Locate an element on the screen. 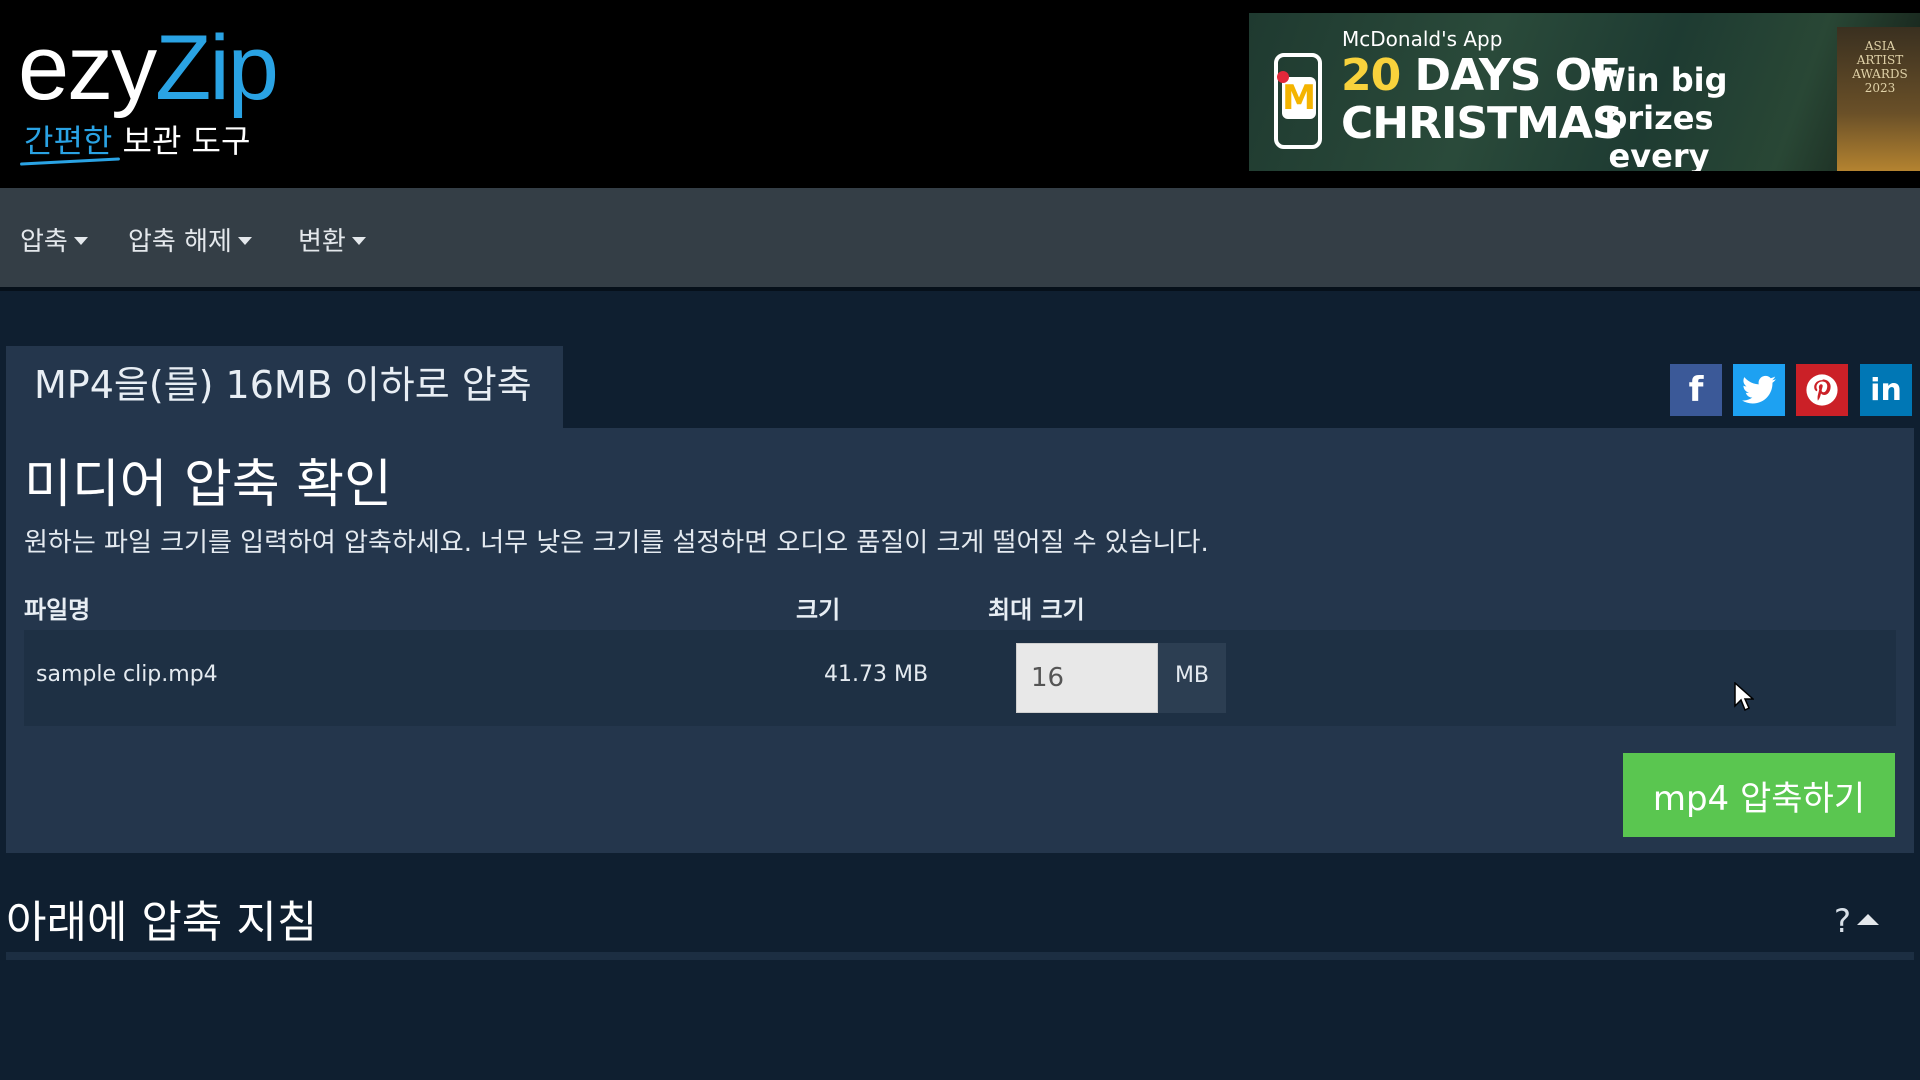  pinterest-icon is located at coordinates (1822, 390).